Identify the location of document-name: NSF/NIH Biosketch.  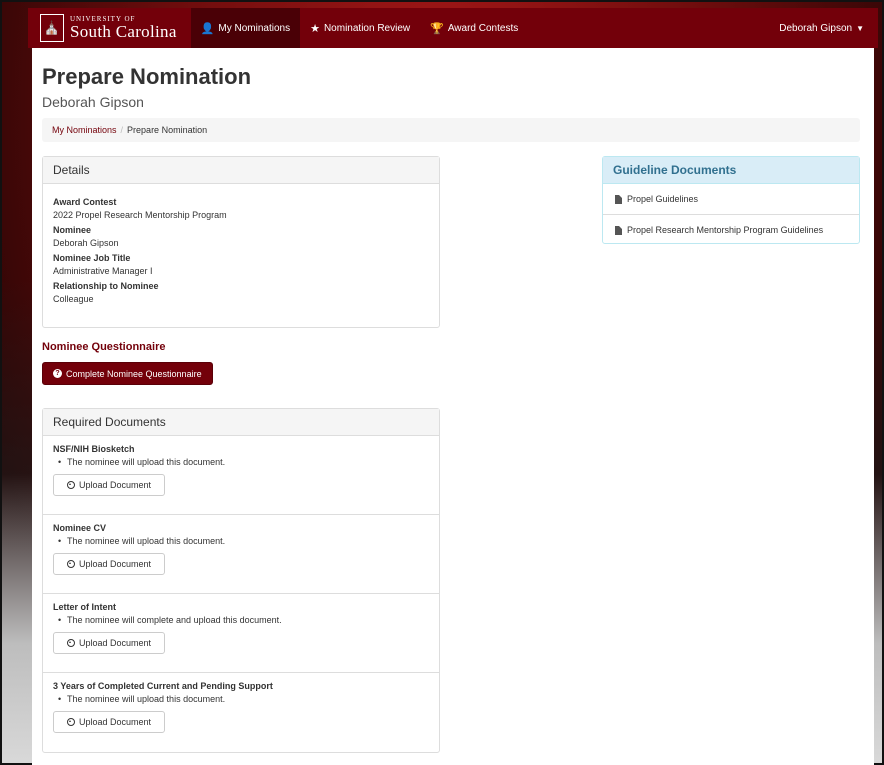
(94, 449).